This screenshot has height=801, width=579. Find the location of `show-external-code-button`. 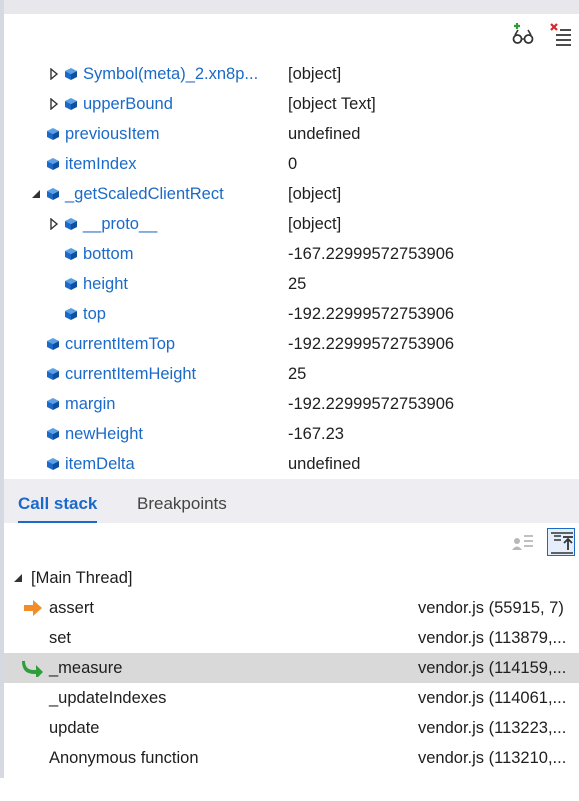

show-external-code-button is located at coordinates (522, 542).